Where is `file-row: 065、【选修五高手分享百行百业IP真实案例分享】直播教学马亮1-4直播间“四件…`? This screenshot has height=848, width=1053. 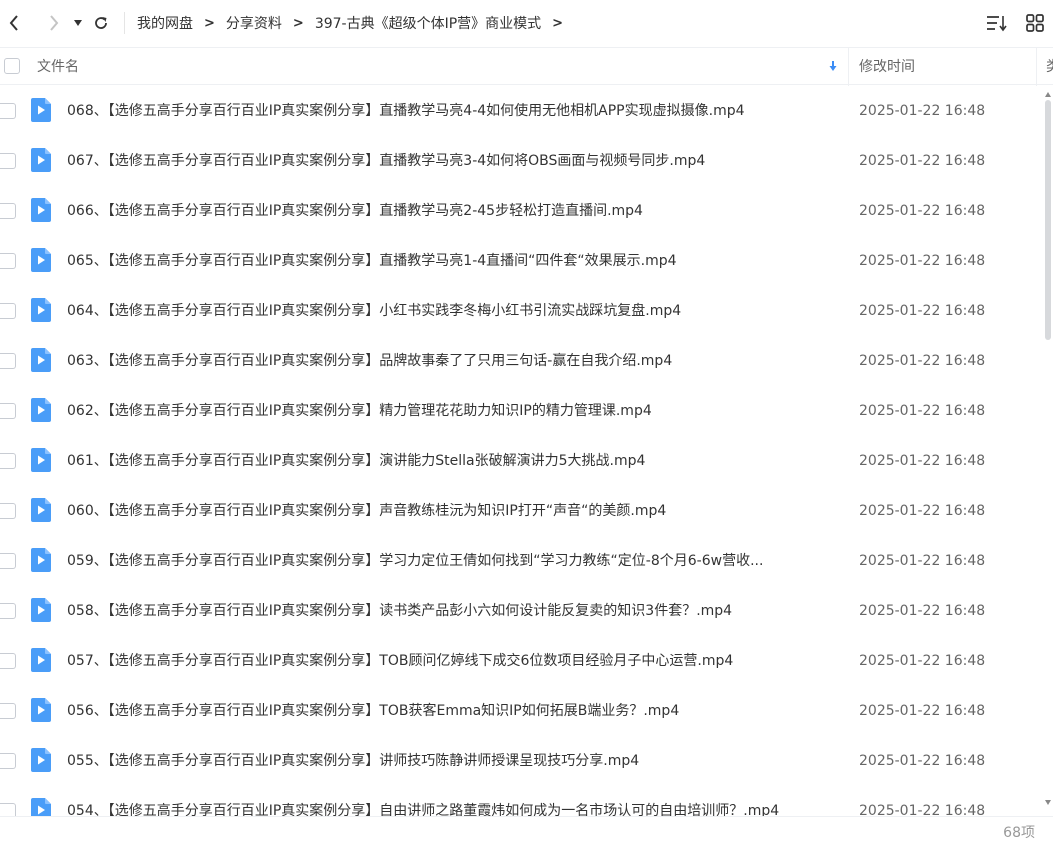 file-row: 065、【选修五高手分享百行百业IP真实案例分享】直播教学马亮1-4直播间“四件… is located at coordinates (521, 261).